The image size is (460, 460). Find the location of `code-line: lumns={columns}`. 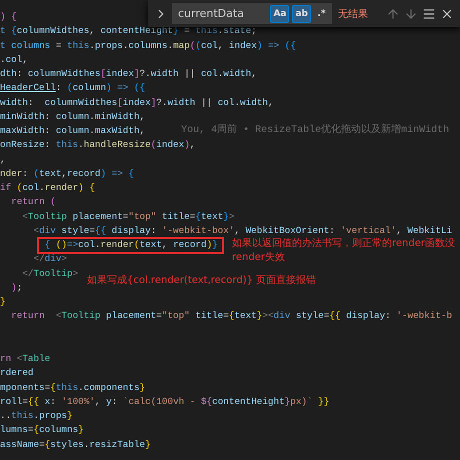

code-line: lumns={columns} is located at coordinates (42, 430).